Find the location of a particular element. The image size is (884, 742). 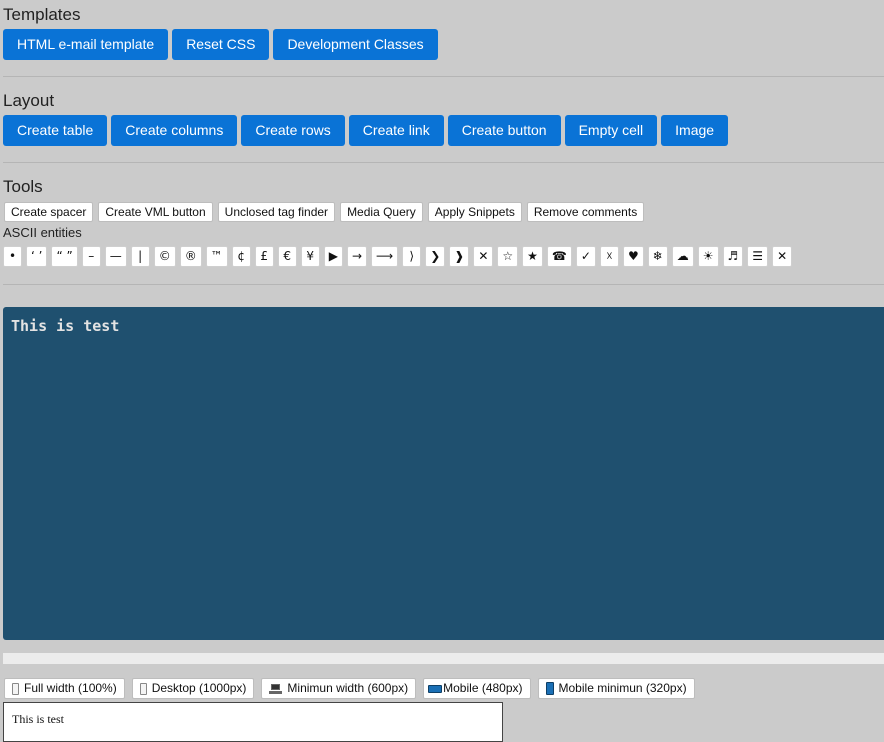

minimum-width-view-label: Minimun width (600px) is located at coordinates (348, 688).